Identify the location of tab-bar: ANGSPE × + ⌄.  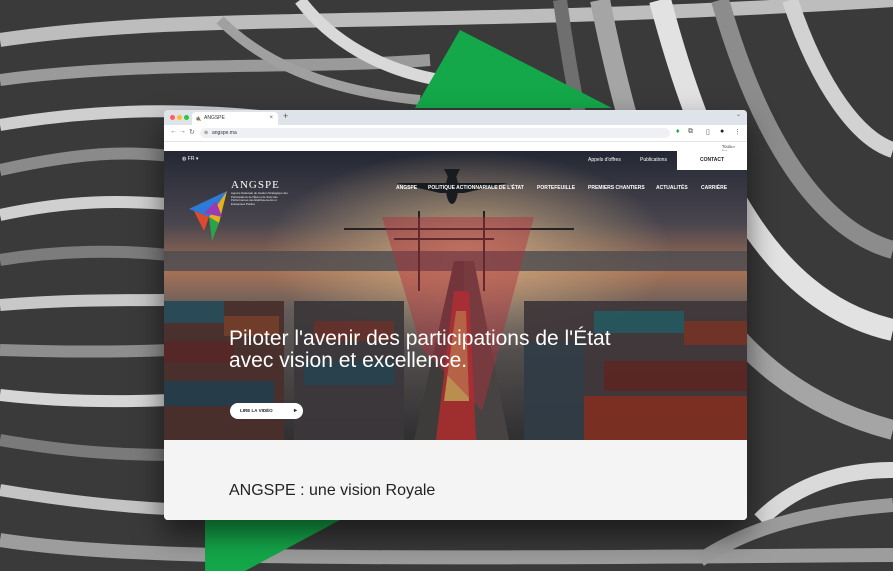
(455, 117).